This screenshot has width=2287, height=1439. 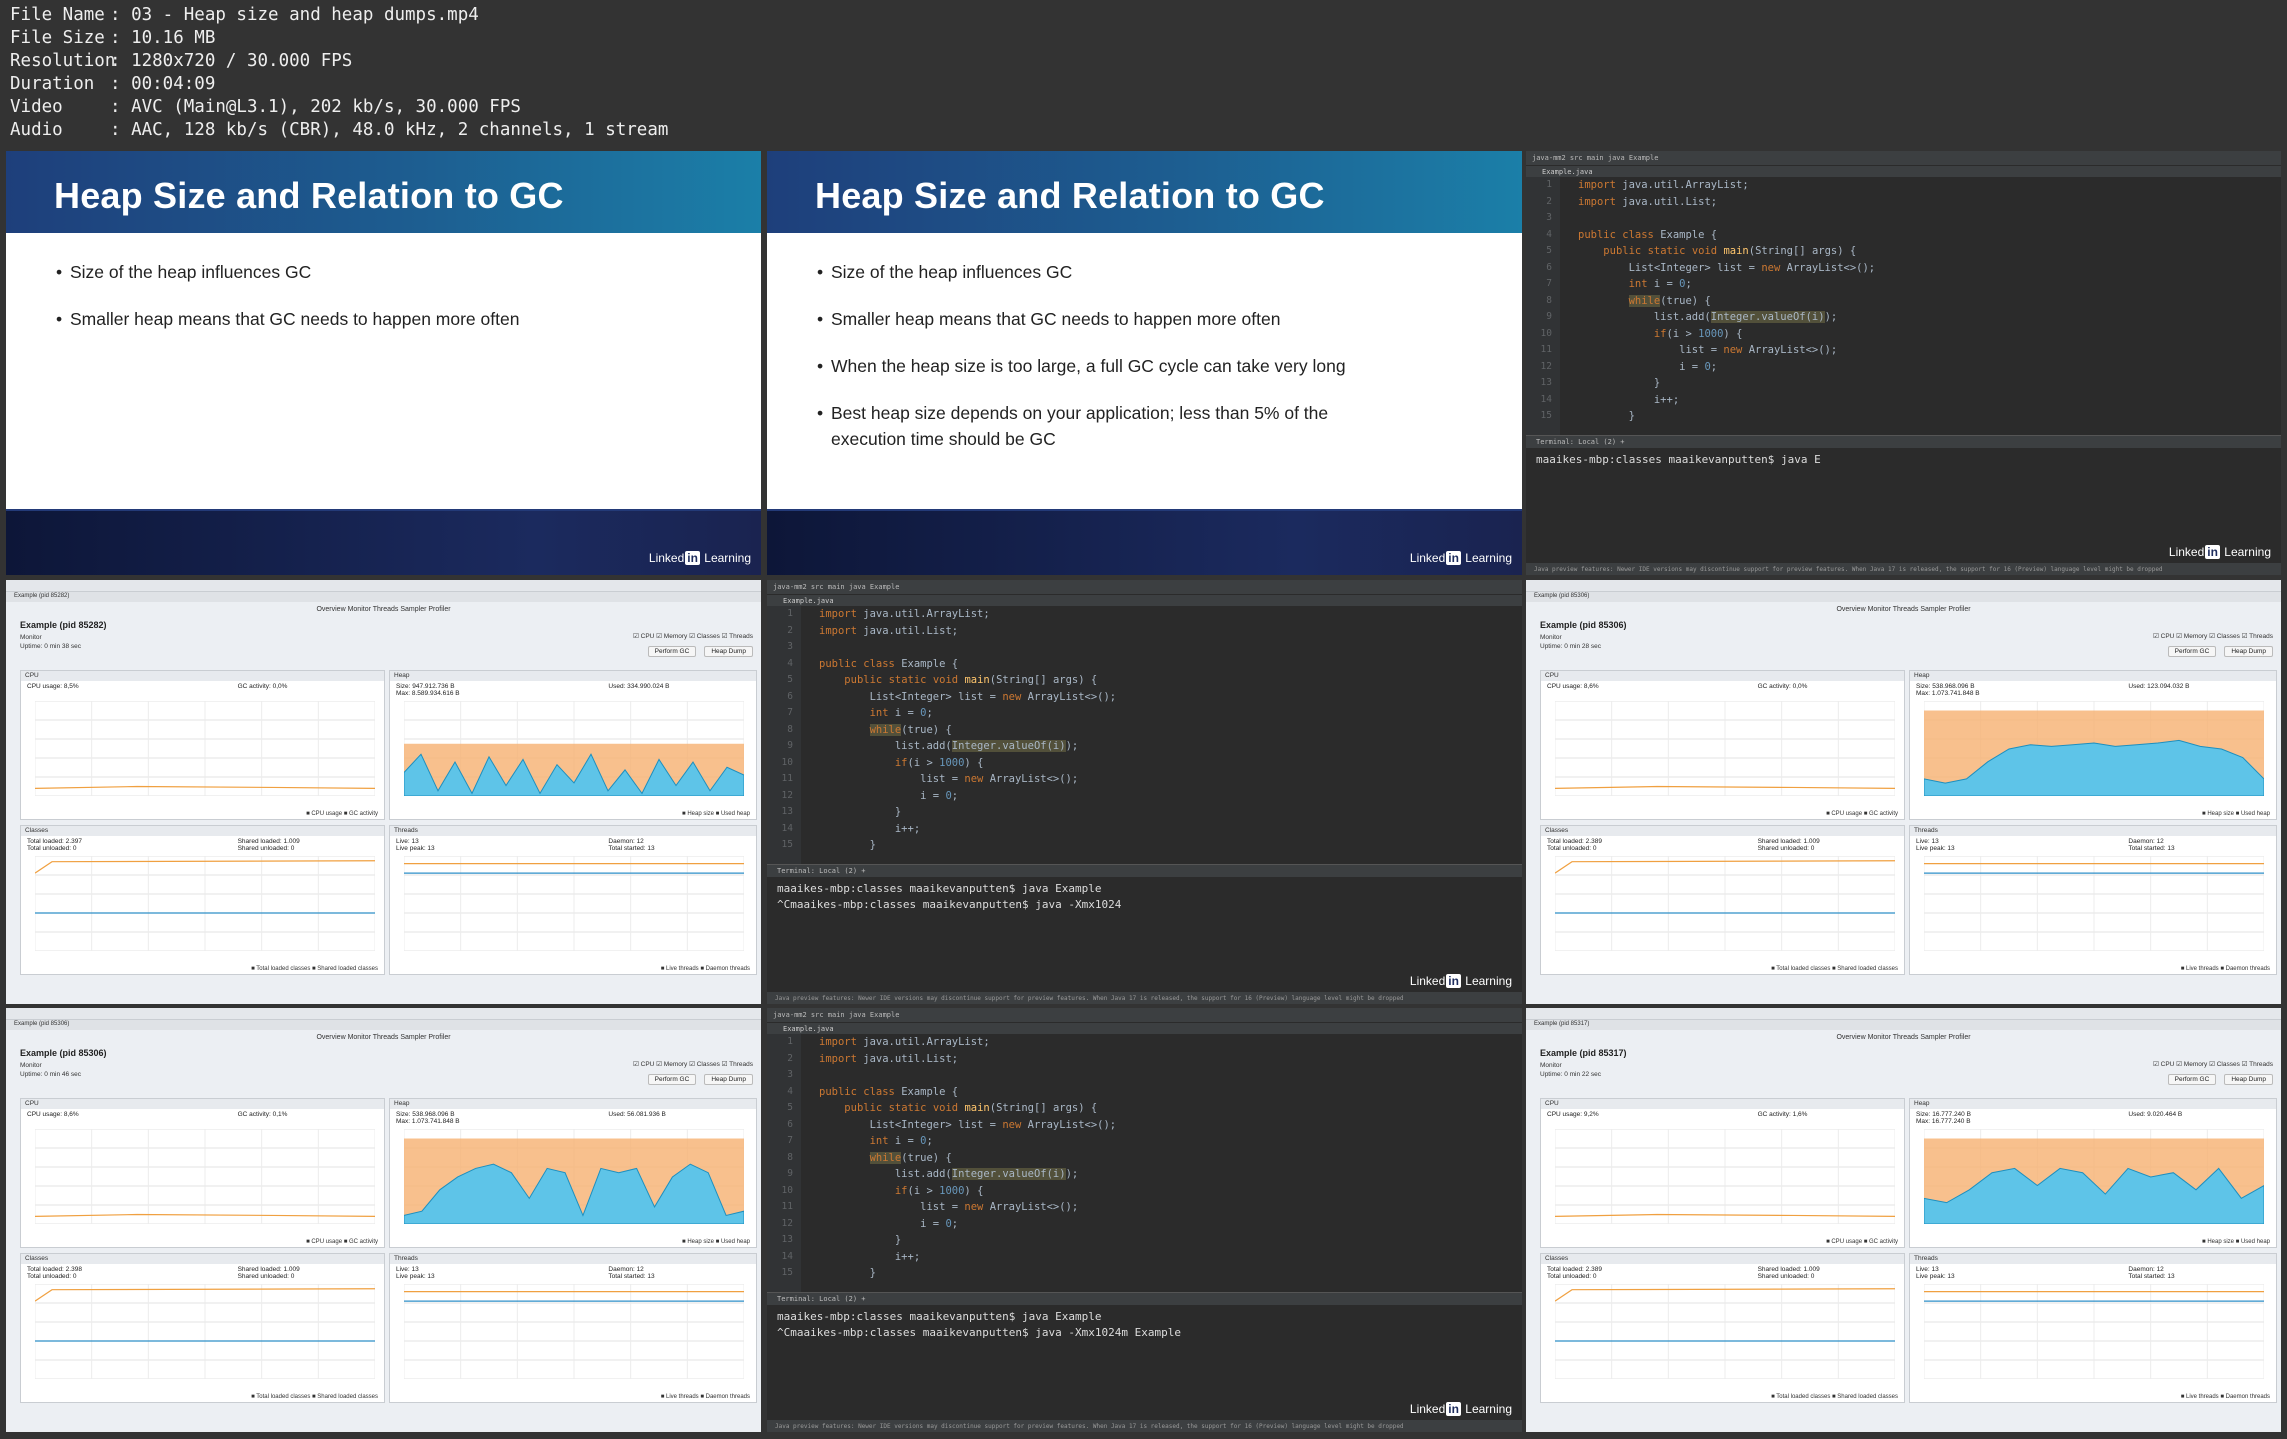 What do you see at coordinates (428, 693) in the screenshot?
I see `stat-value: Max: 8.589.934.616 B` at bounding box center [428, 693].